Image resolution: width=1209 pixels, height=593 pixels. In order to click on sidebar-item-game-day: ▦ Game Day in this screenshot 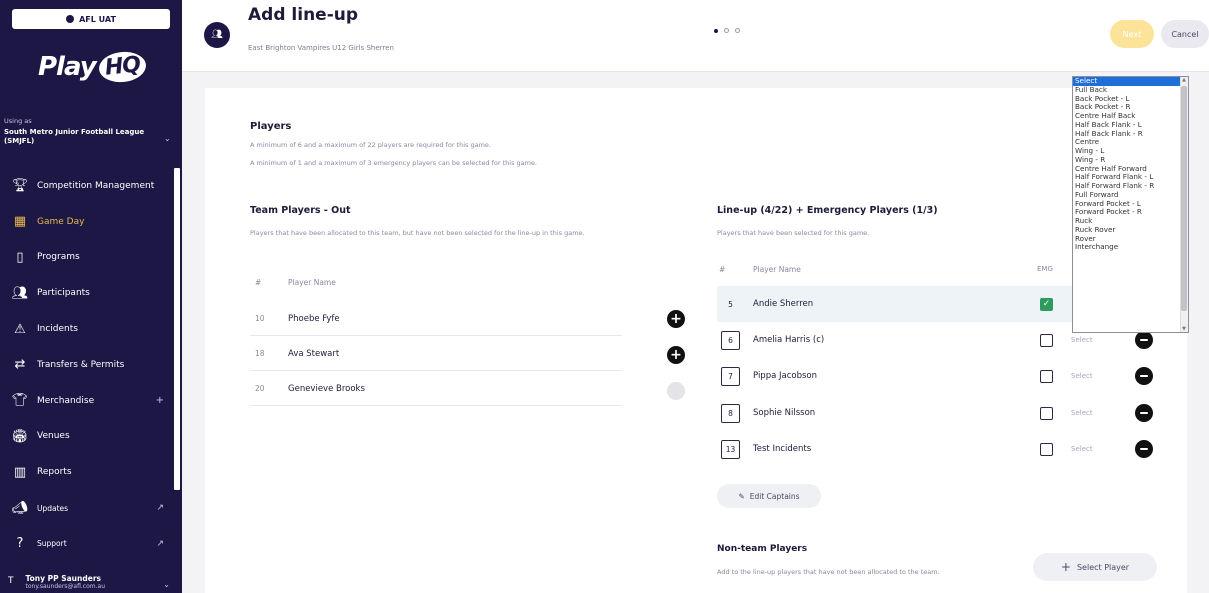, I will do `click(87, 222)`.